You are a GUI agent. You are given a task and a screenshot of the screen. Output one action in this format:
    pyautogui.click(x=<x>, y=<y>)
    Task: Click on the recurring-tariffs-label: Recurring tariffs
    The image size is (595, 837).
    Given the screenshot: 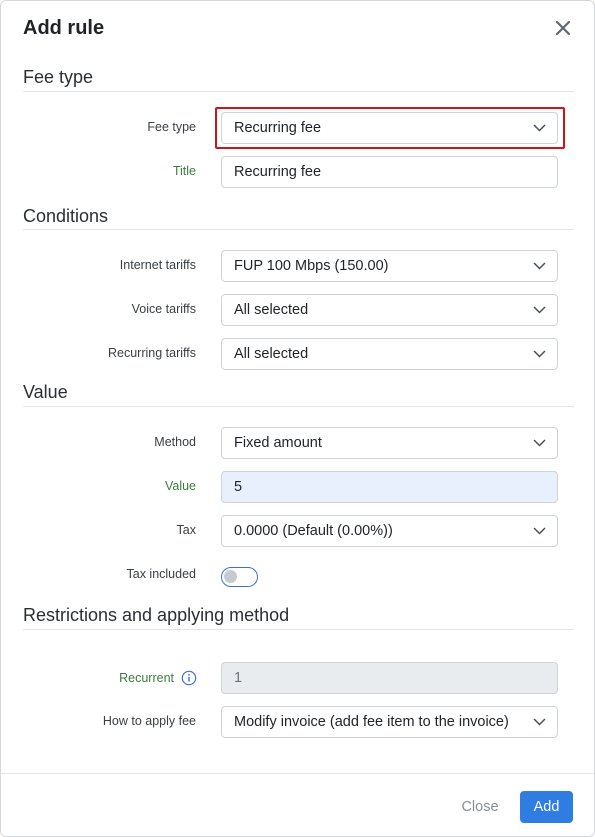 What is the action you would take?
    pyautogui.click(x=152, y=353)
    